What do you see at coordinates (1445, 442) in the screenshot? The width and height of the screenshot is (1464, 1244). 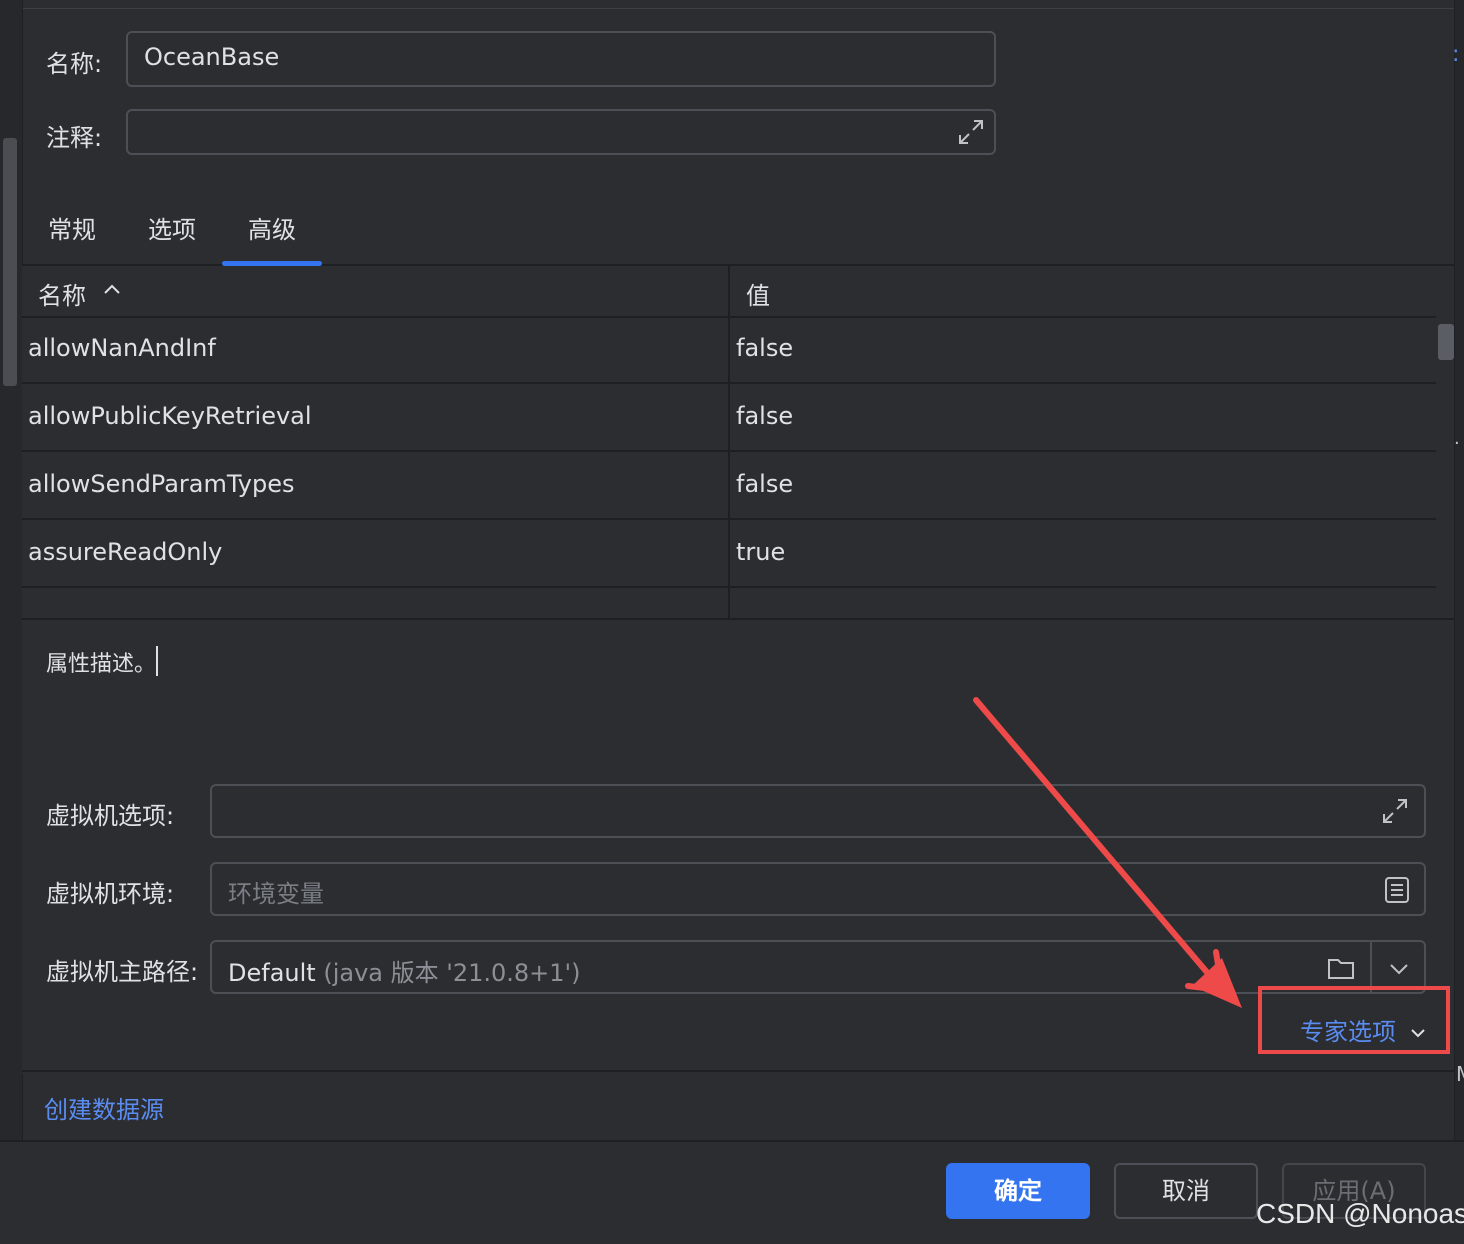 I see `table-scrollbar` at bounding box center [1445, 442].